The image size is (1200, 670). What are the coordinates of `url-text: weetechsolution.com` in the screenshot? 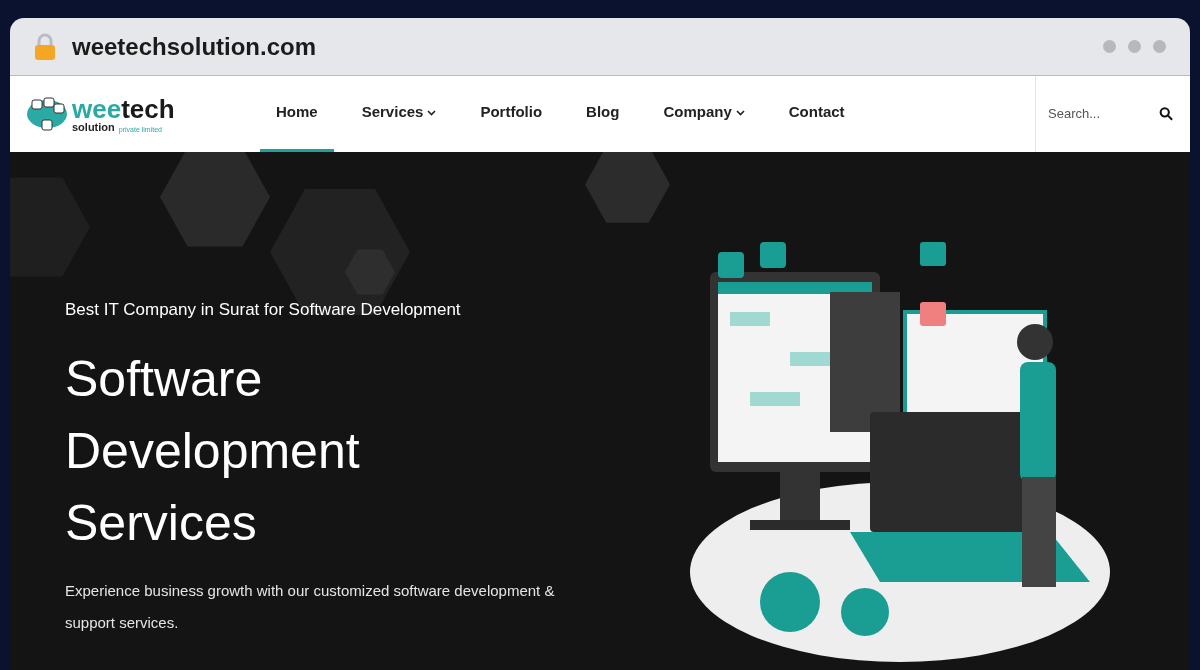 It's located at (194, 46).